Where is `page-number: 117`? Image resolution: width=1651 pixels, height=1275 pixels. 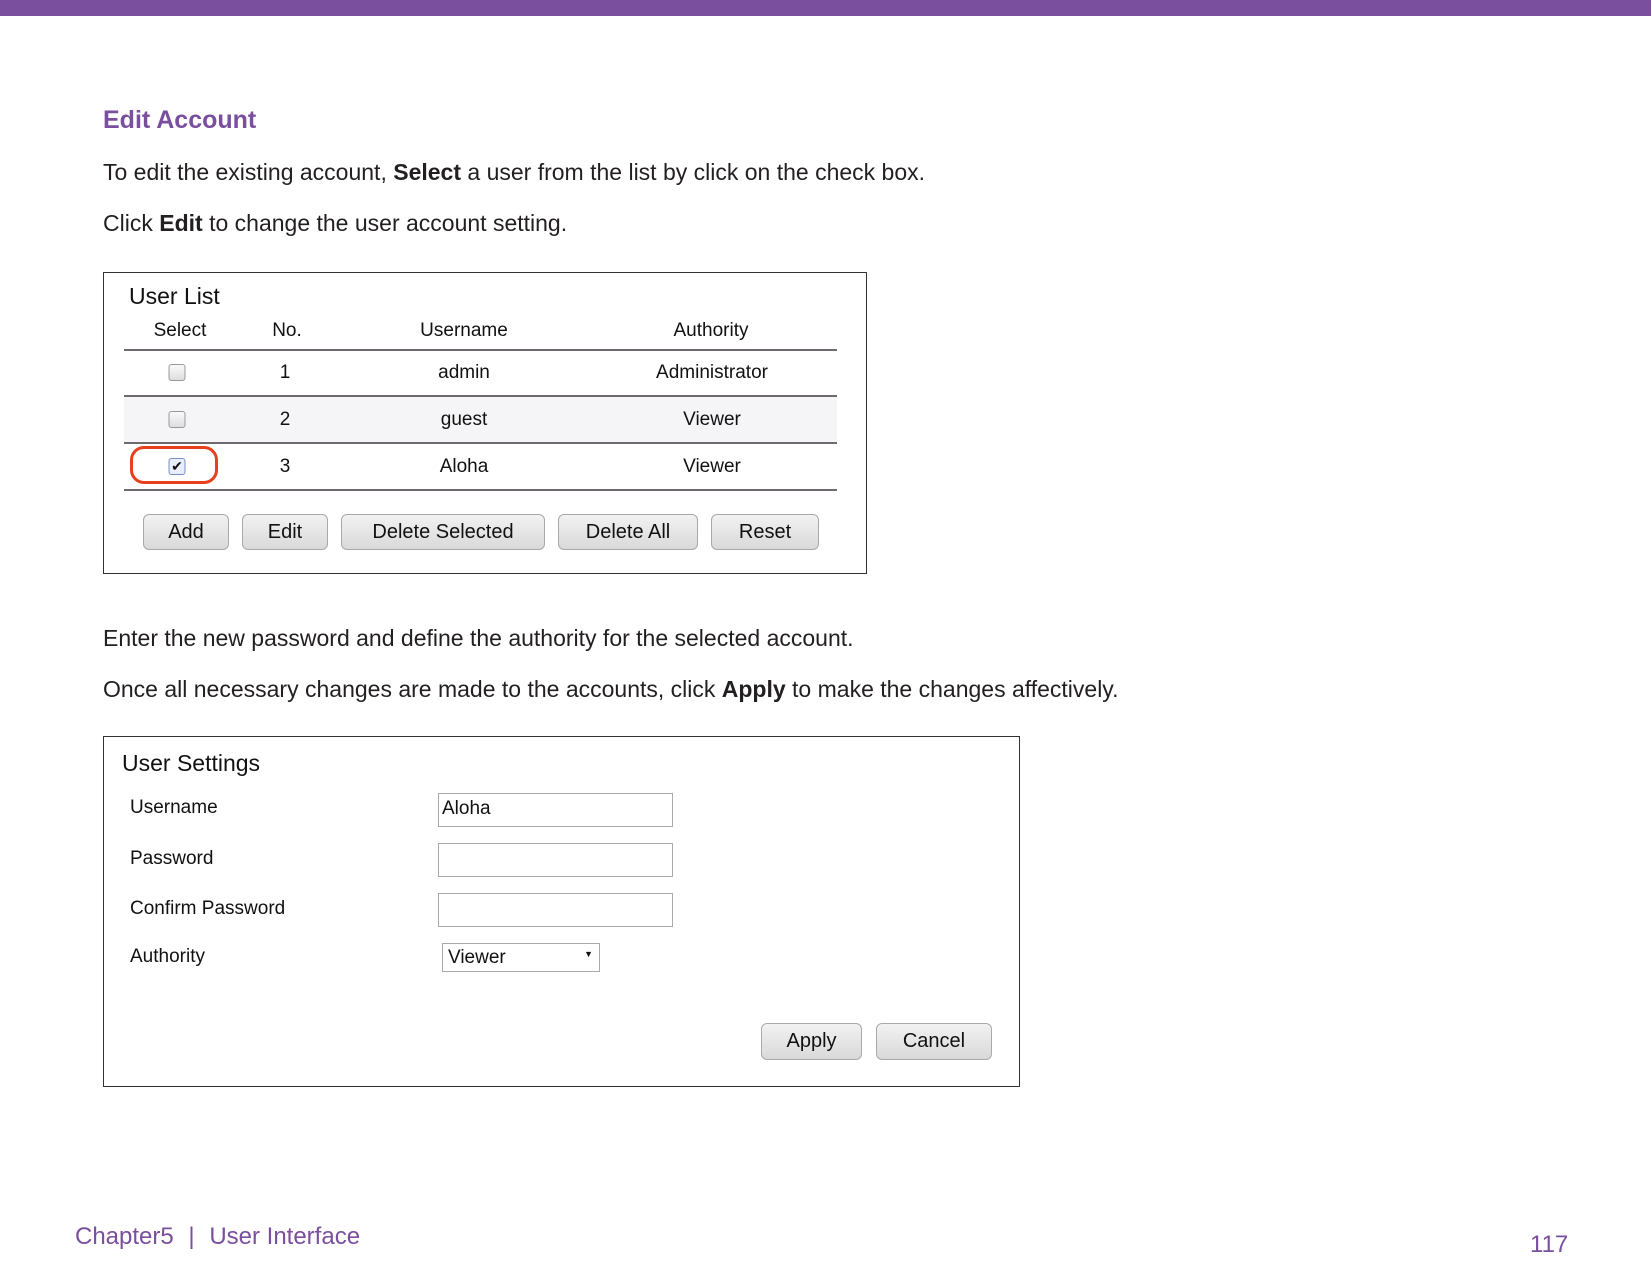 page-number: 117 is located at coordinates (1549, 1244).